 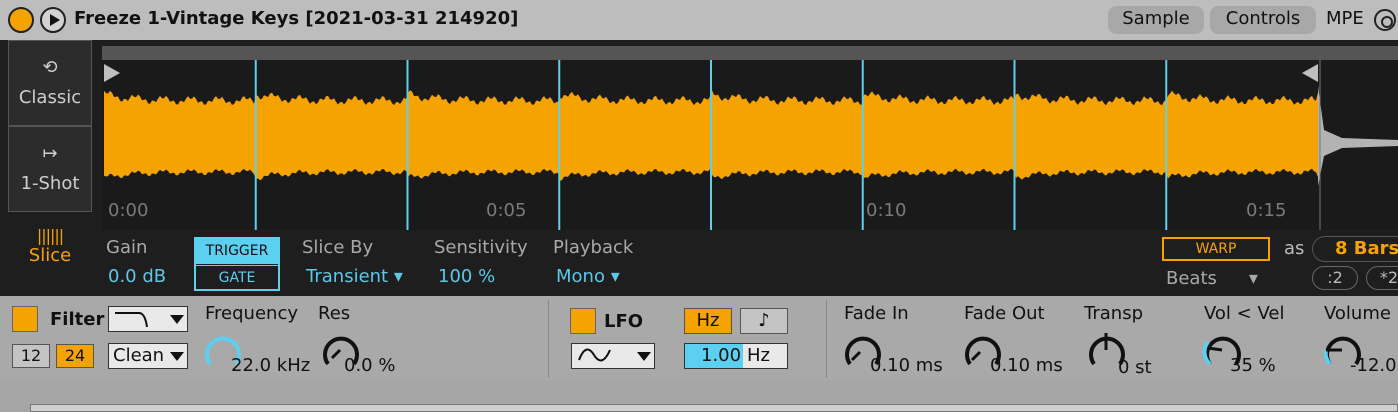 What do you see at coordinates (370, 365) in the screenshot?
I see `res-value: 0.0 %` at bounding box center [370, 365].